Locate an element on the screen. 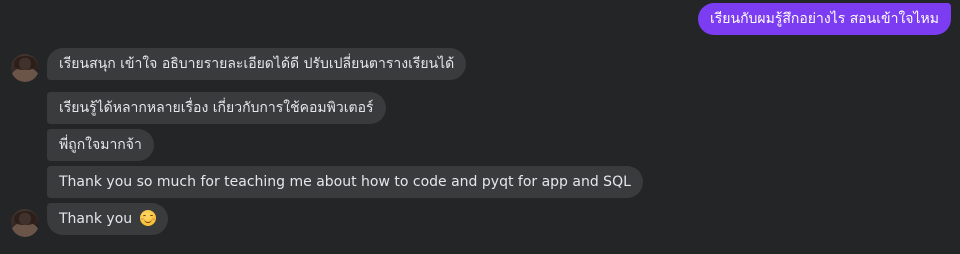 The width and height of the screenshot is (960, 254). emoji-eye is located at coordinates (151, 216).